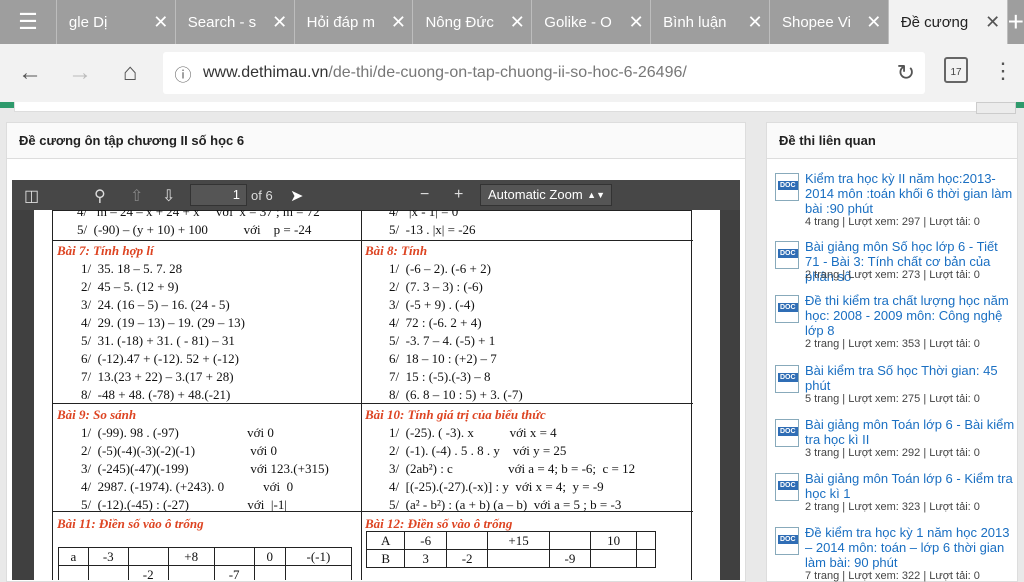 This screenshot has height=582, width=1024. I want to click on table-cell: a, so click(73, 556).